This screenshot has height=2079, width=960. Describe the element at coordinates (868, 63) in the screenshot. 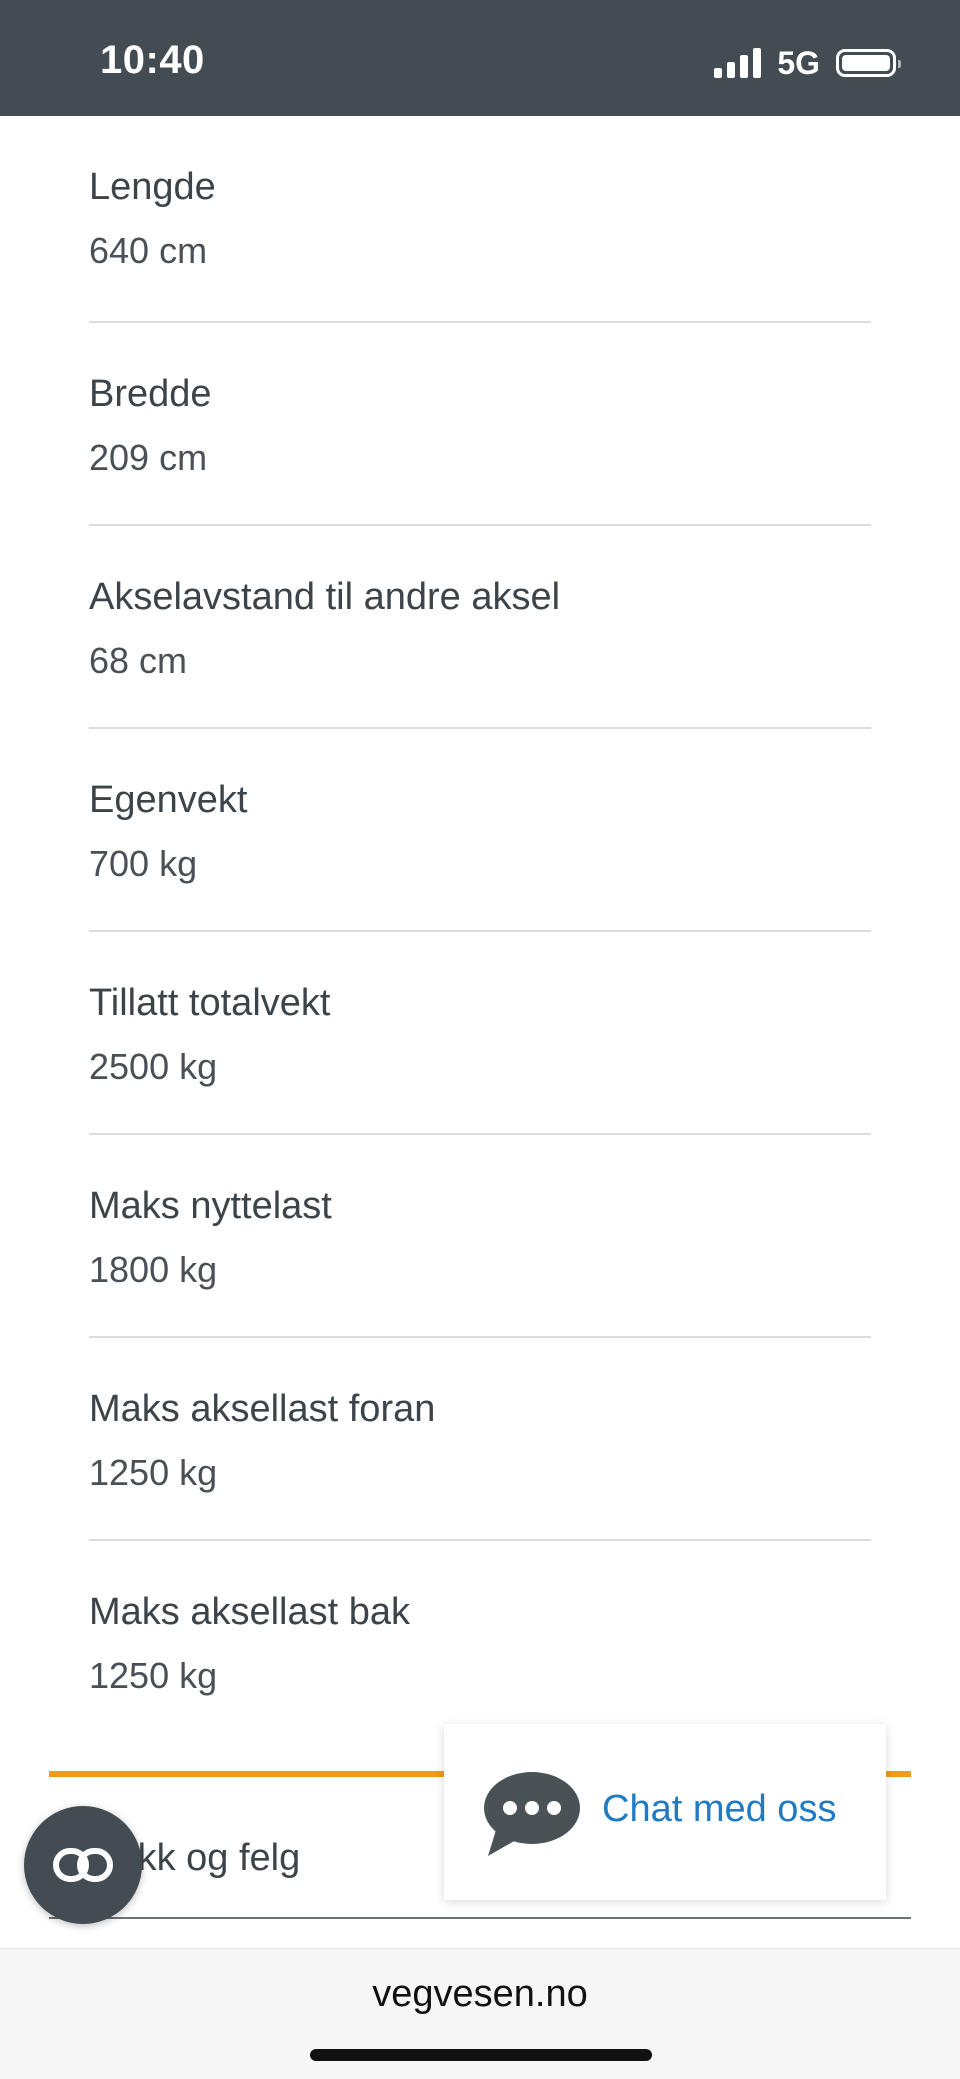

I see `battery-icon` at that location.